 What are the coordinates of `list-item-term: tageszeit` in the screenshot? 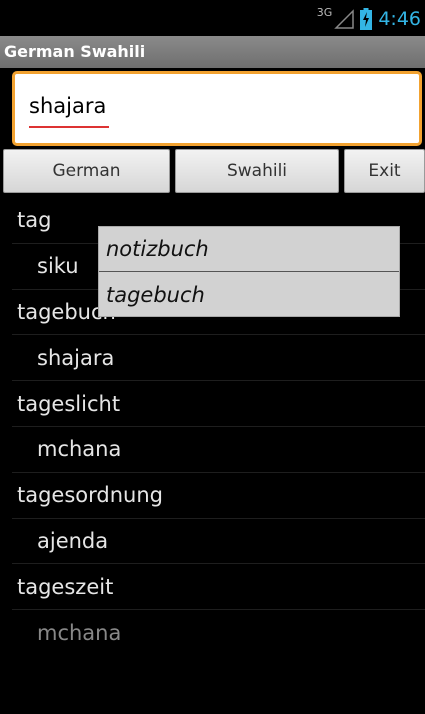 It's located at (218, 587).